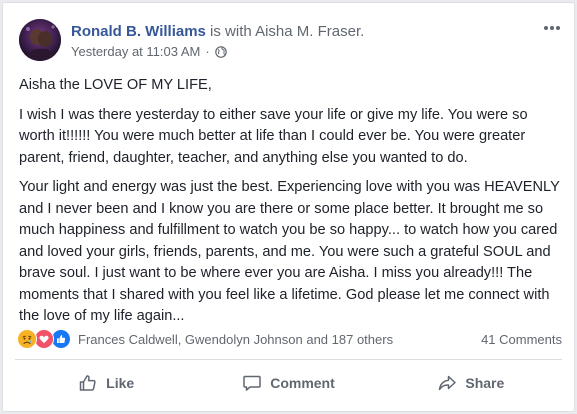 The height and width of the screenshot is (414, 577). I want to click on share-label: Share, so click(485, 383).